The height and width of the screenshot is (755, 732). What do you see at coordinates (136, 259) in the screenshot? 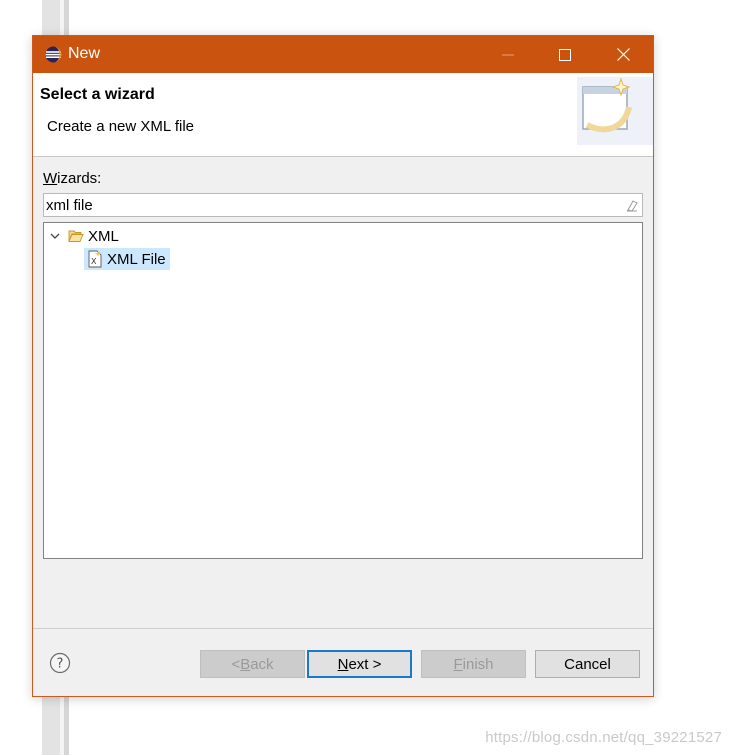
I see `tree-item-label: XML File` at bounding box center [136, 259].